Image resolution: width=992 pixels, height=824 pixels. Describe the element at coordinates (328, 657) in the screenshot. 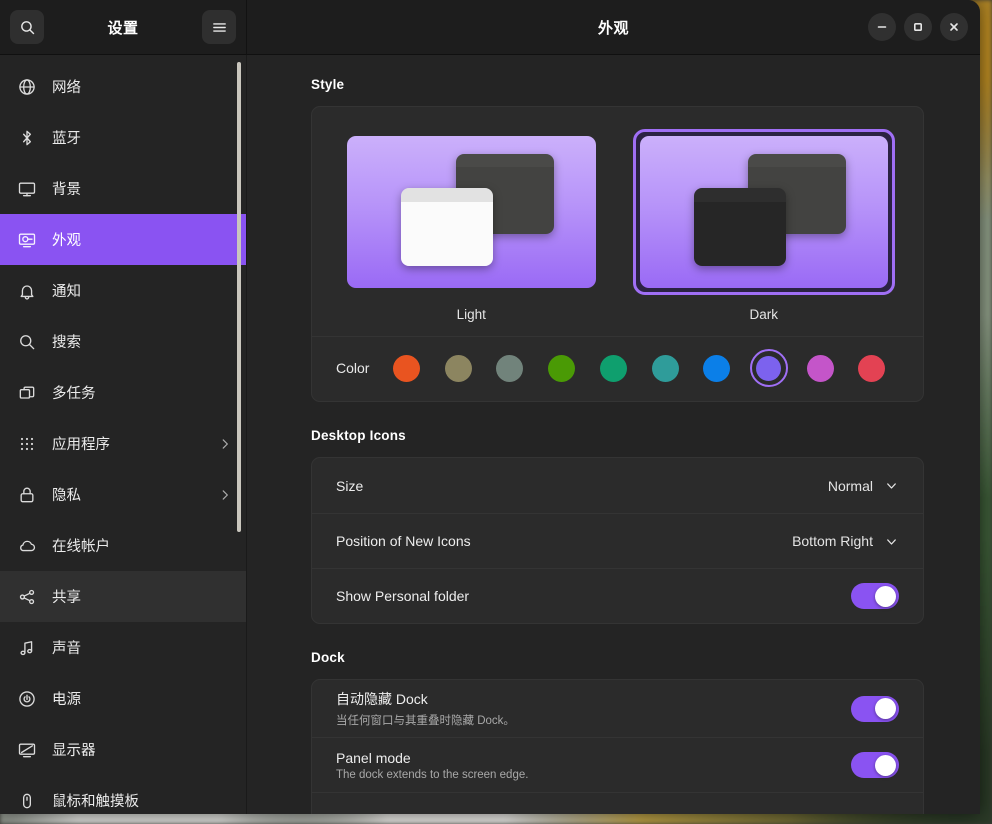

I see `dock-section-title: Dock` at that location.